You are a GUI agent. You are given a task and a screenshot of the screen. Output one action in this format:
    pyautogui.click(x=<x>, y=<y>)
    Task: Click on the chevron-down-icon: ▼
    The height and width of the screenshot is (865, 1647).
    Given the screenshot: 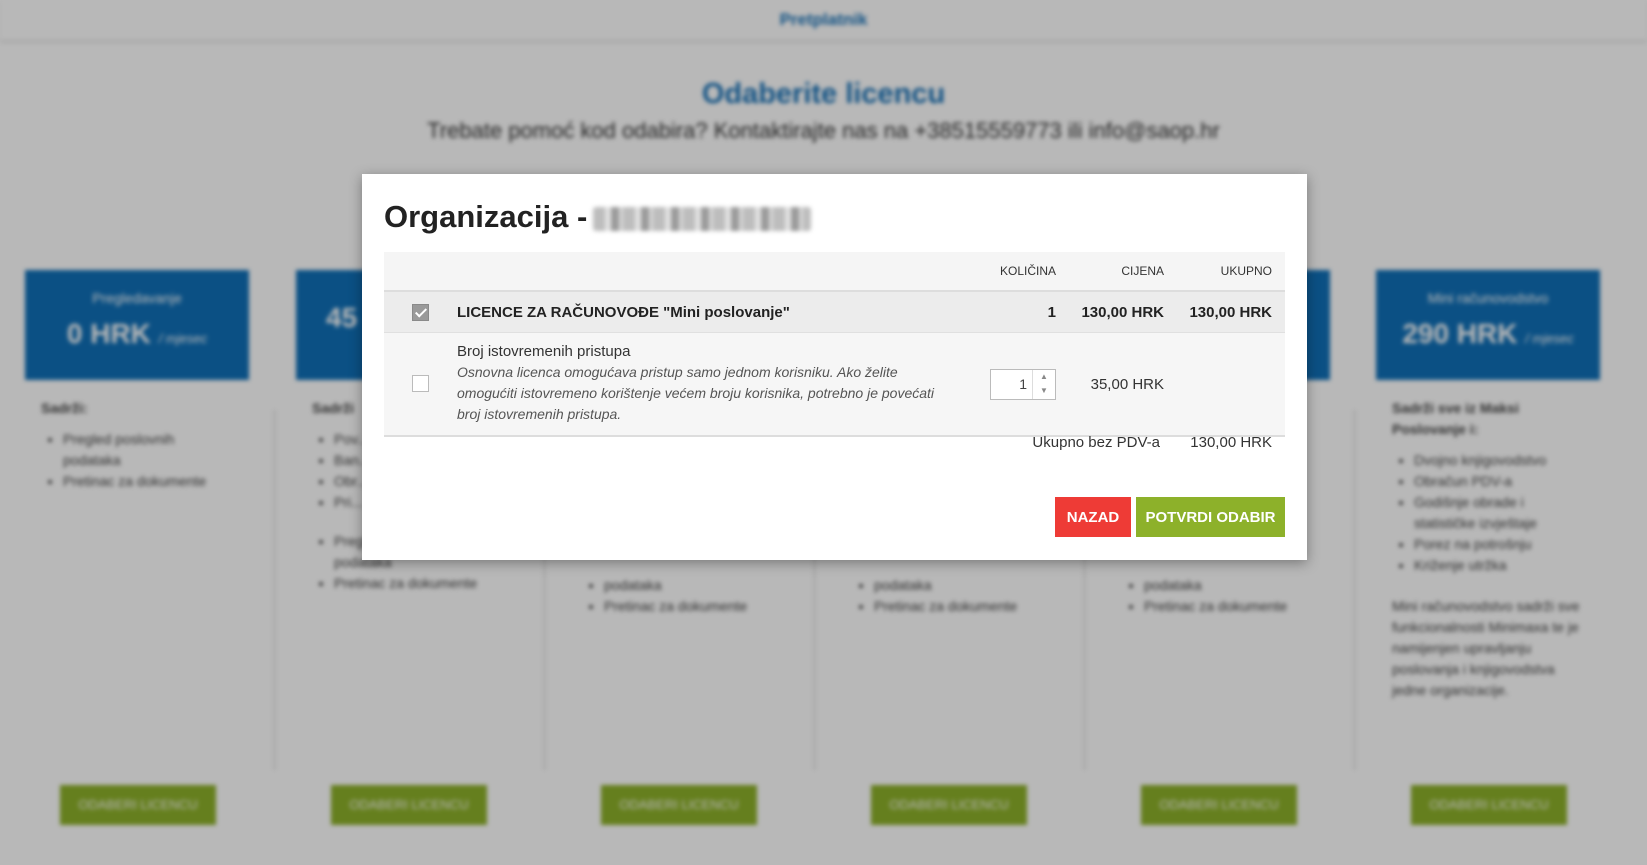 What is the action you would take?
    pyautogui.click(x=1044, y=391)
    